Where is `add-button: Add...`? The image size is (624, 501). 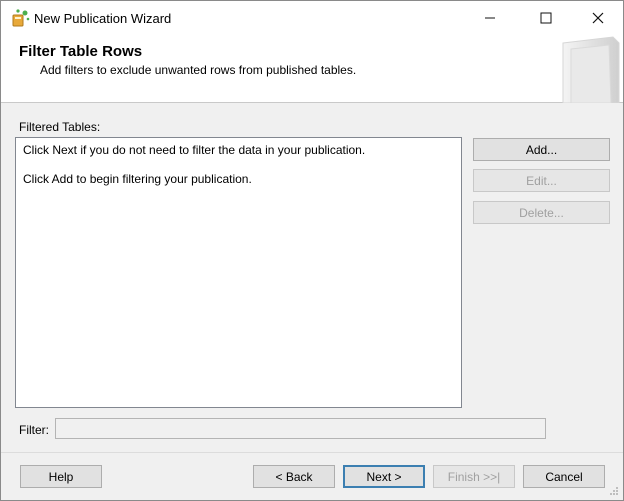 add-button: Add... is located at coordinates (541, 149).